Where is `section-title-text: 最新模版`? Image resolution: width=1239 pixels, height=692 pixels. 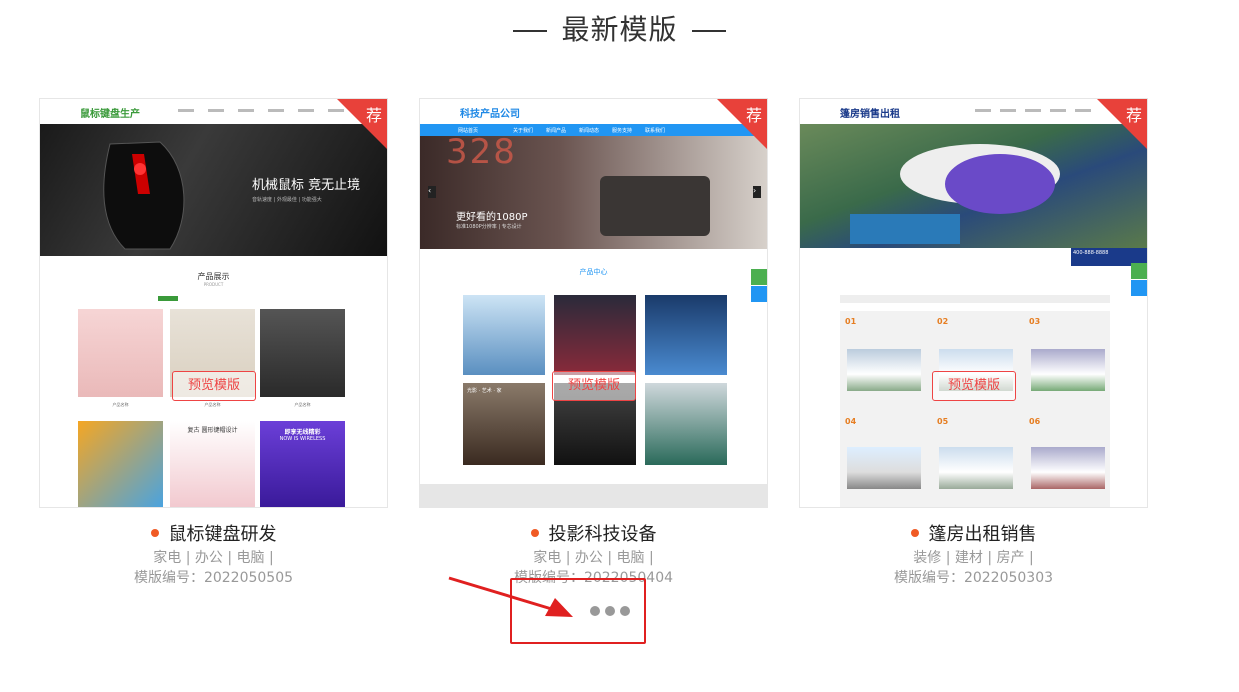
section-title-text: 最新模版 is located at coordinates (619, 29).